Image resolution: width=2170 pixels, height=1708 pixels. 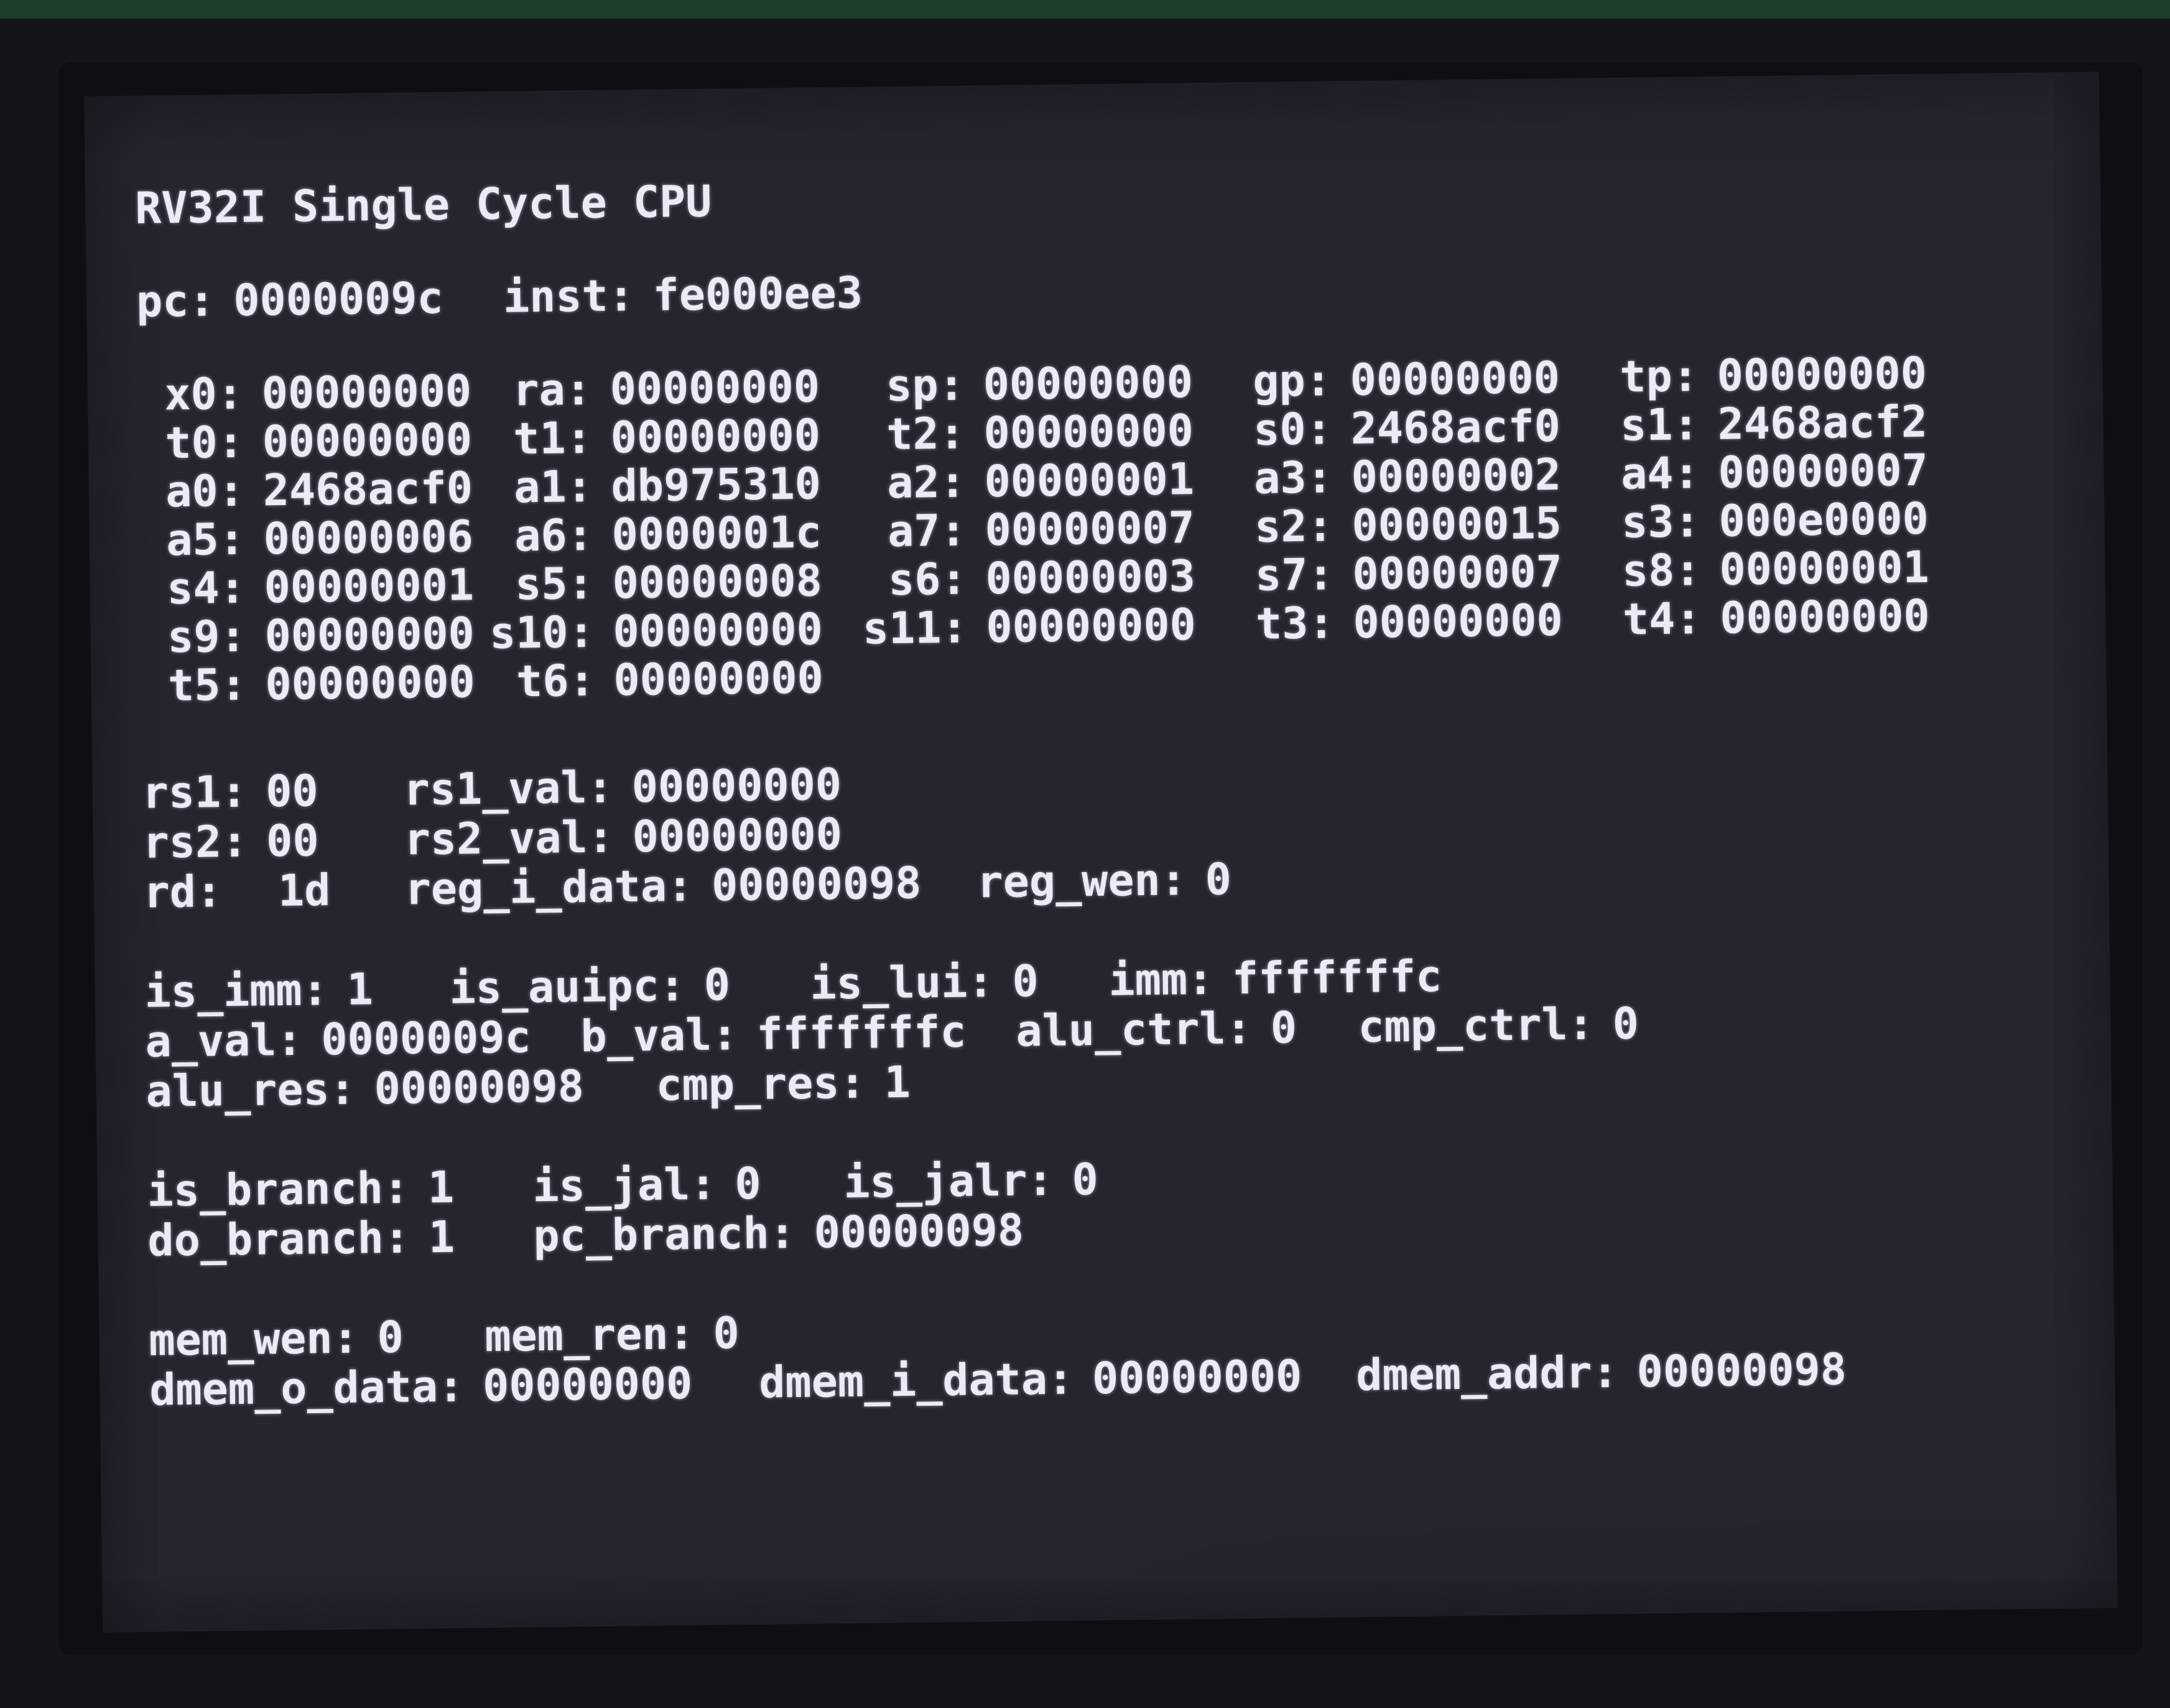 What do you see at coordinates (548, 887) in the screenshot?
I see `reg-i-data-label: reg_i_data:` at bounding box center [548, 887].